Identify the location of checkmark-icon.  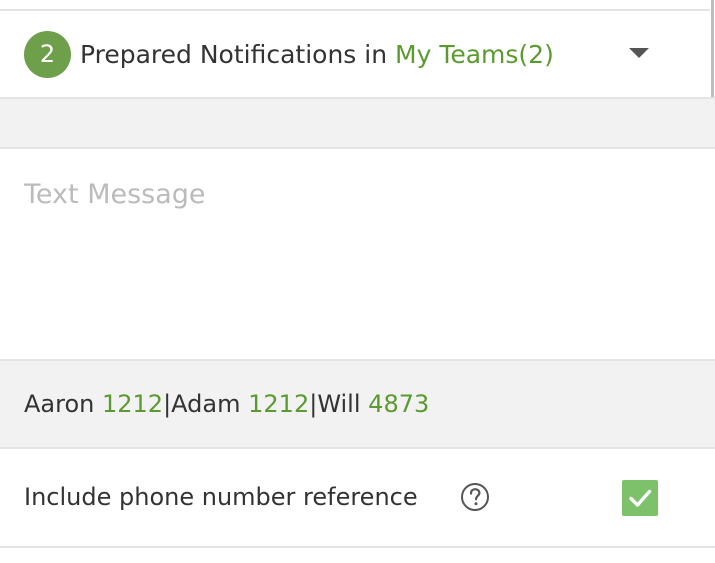
(640, 498).